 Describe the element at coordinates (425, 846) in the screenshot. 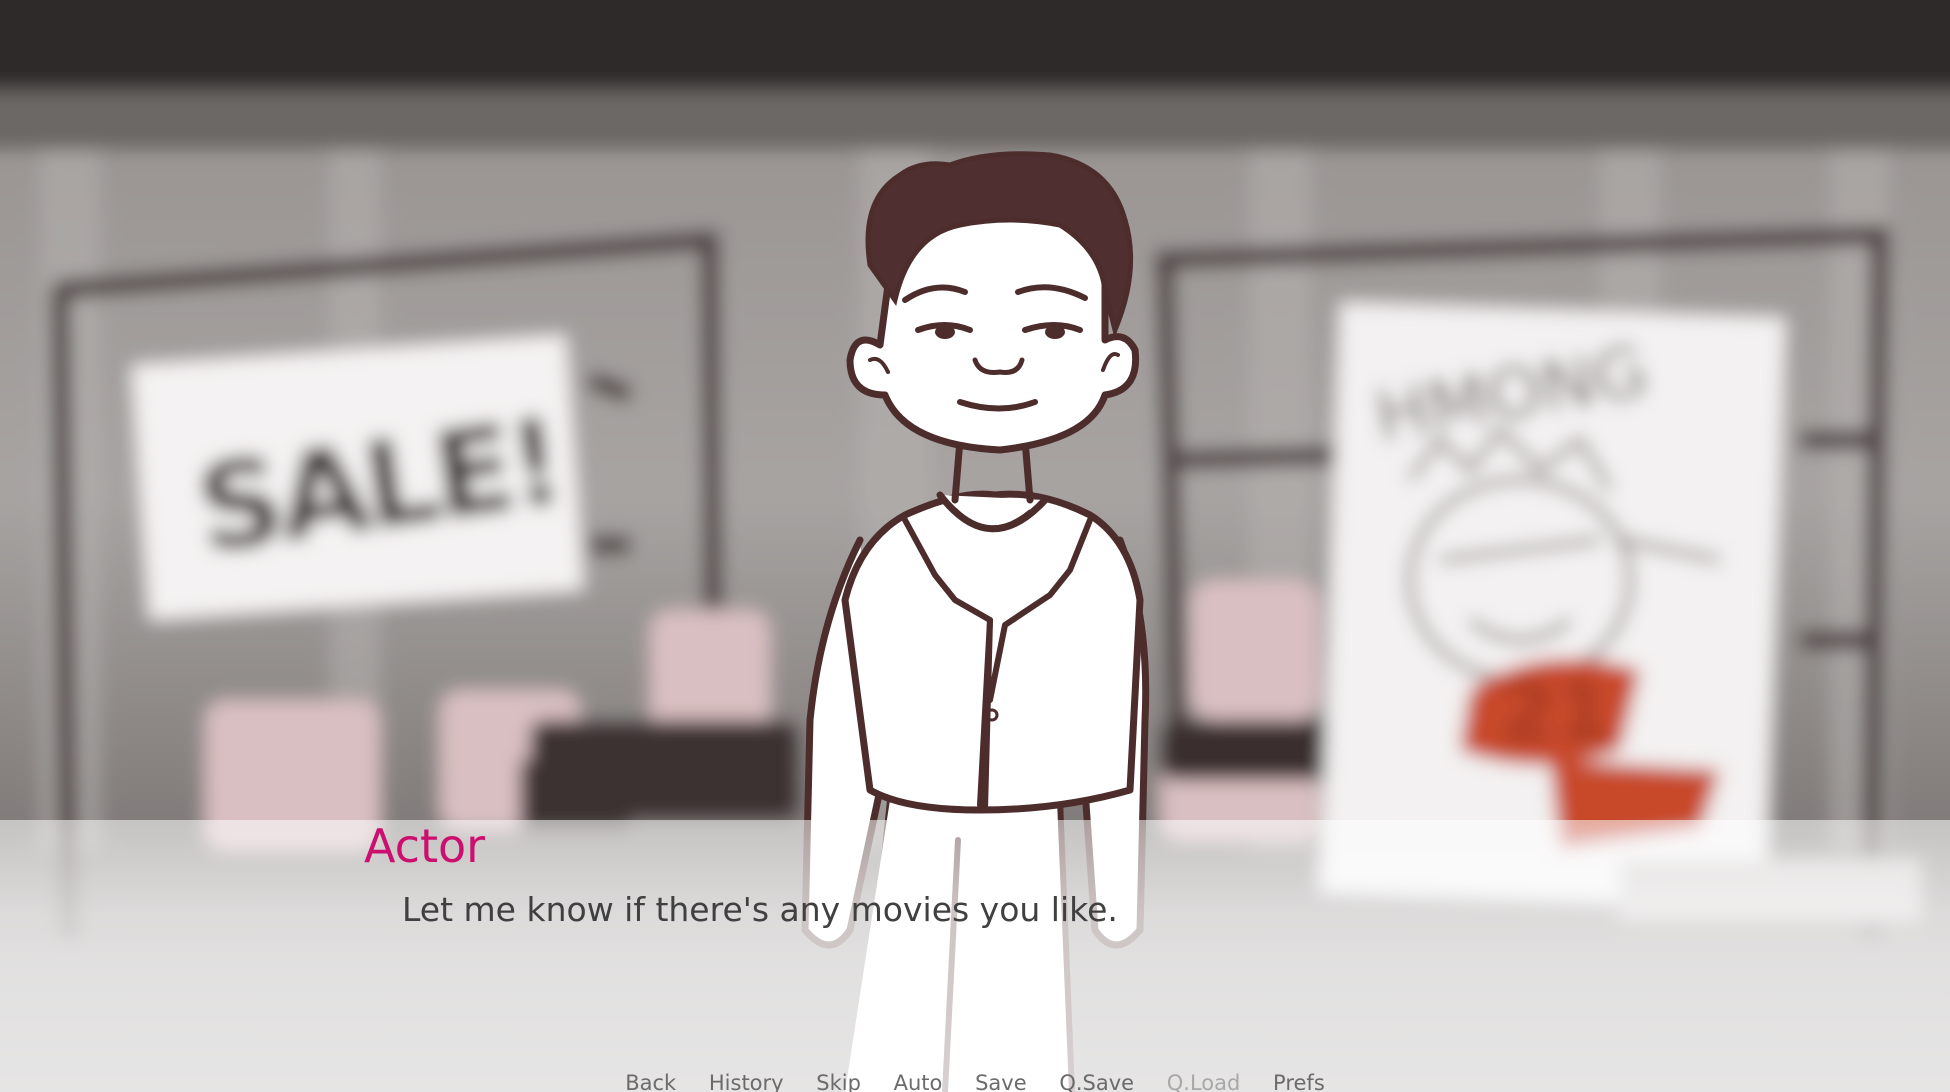

I see `speaker-name: Actor` at that location.